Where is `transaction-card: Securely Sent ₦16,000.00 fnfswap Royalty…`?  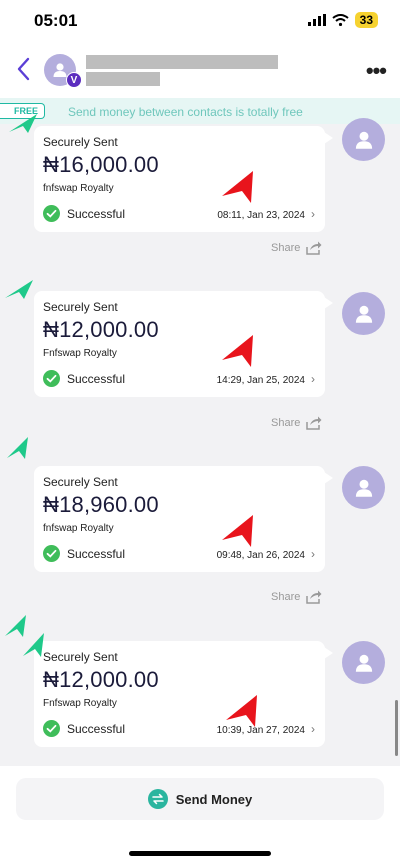 transaction-card: Securely Sent ₦16,000.00 fnfswap Royalty… is located at coordinates (183, 179).